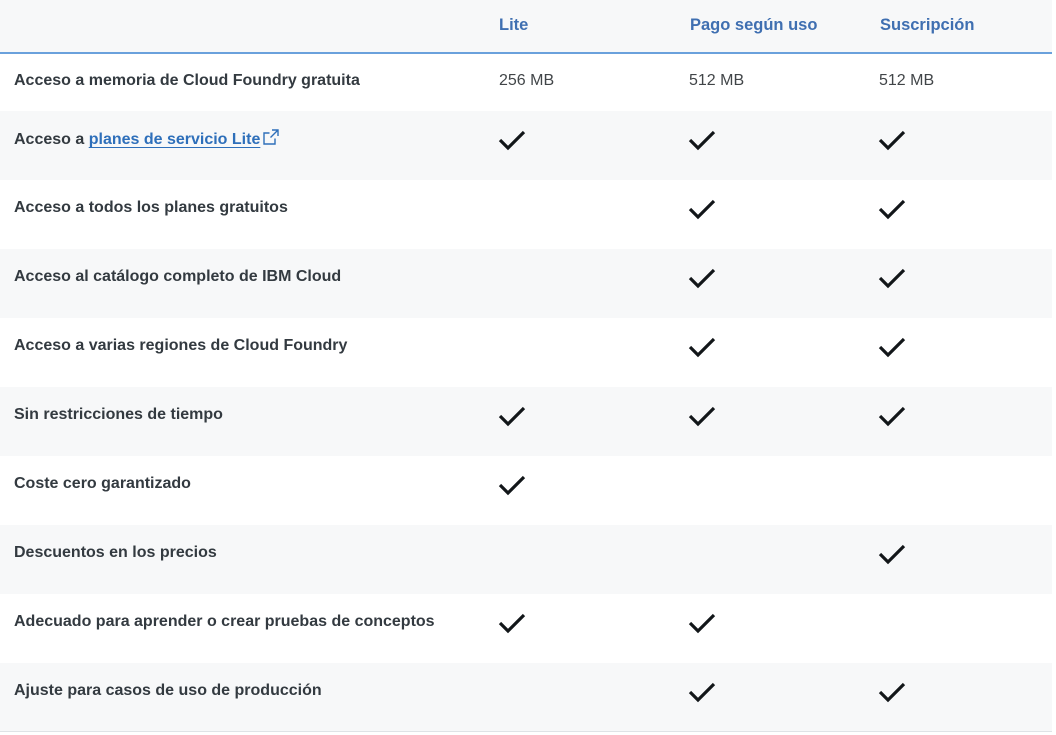 This screenshot has height=735, width=1056. What do you see at coordinates (717, 80) in the screenshot?
I see `memory-value-pago: 512 MB` at bounding box center [717, 80].